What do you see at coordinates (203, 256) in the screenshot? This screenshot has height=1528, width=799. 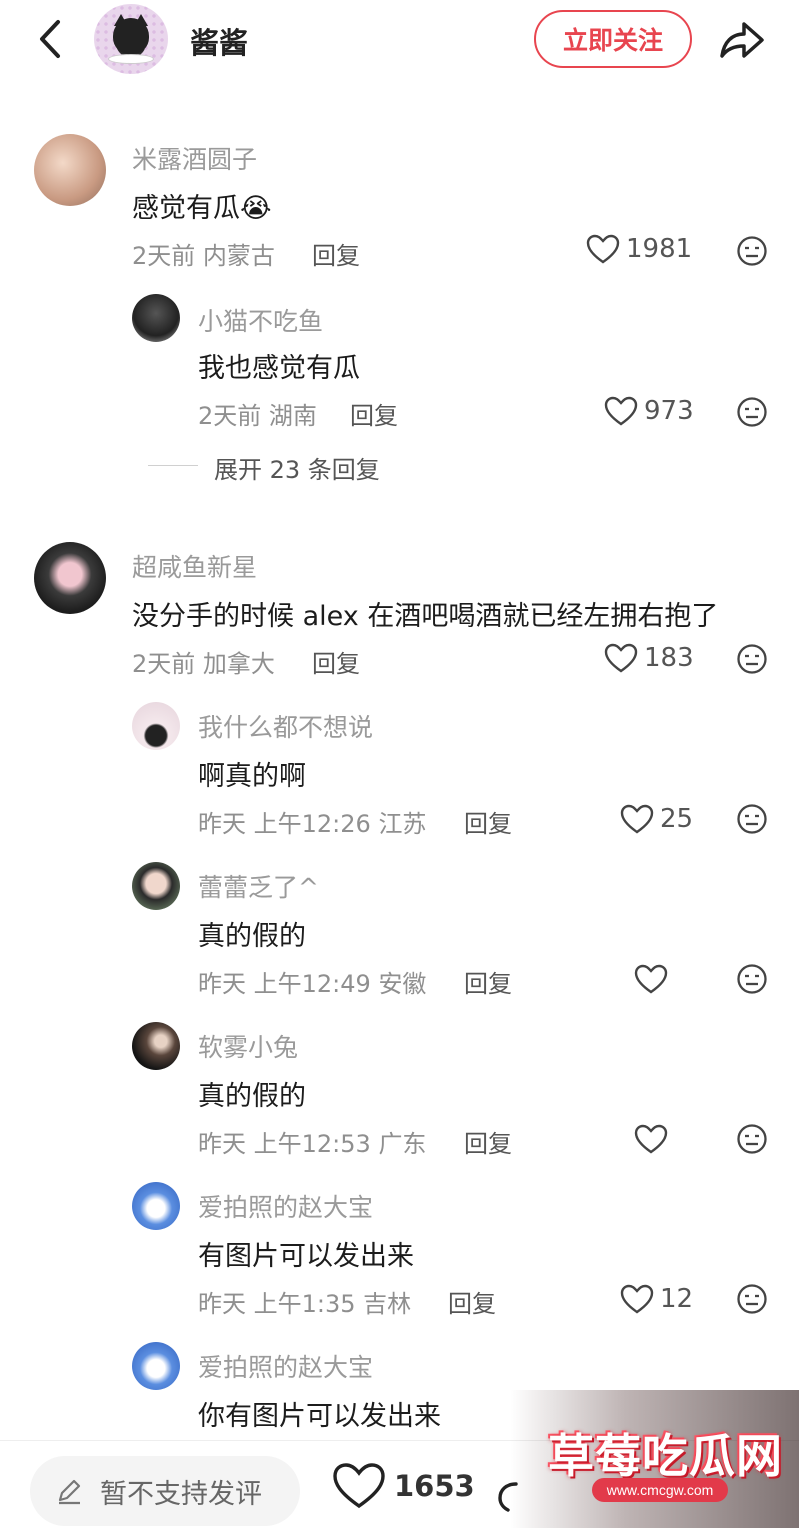 I see `comment-meta: 2天前 内蒙古` at bounding box center [203, 256].